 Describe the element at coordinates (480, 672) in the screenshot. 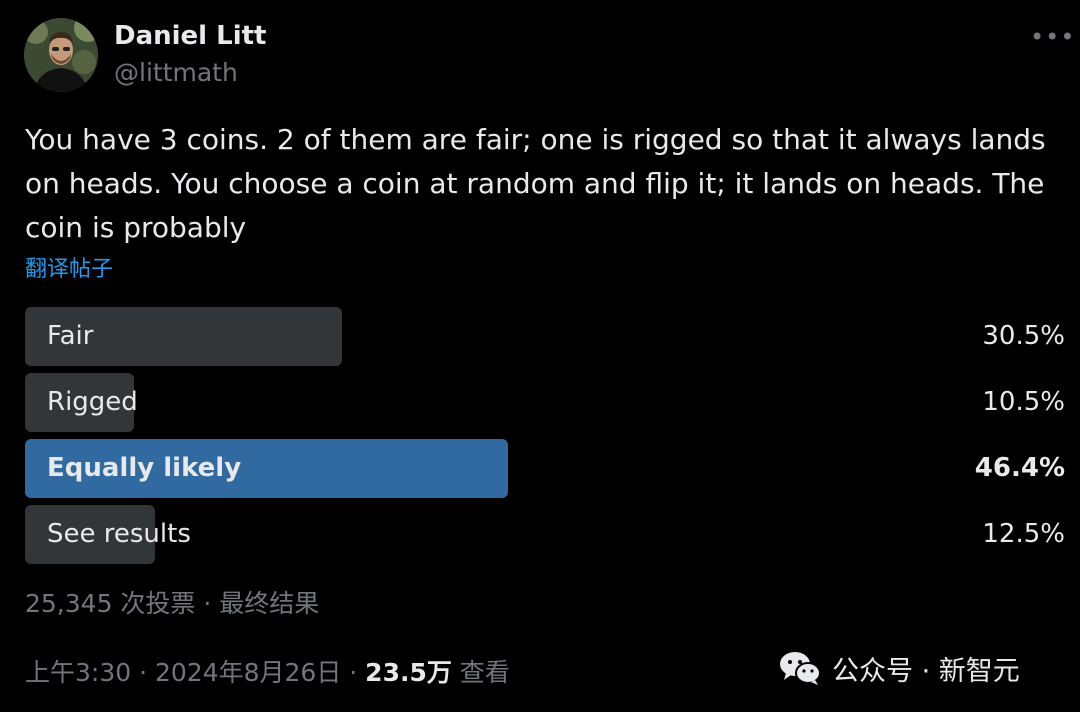

I see `view-count-label: 查看` at that location.